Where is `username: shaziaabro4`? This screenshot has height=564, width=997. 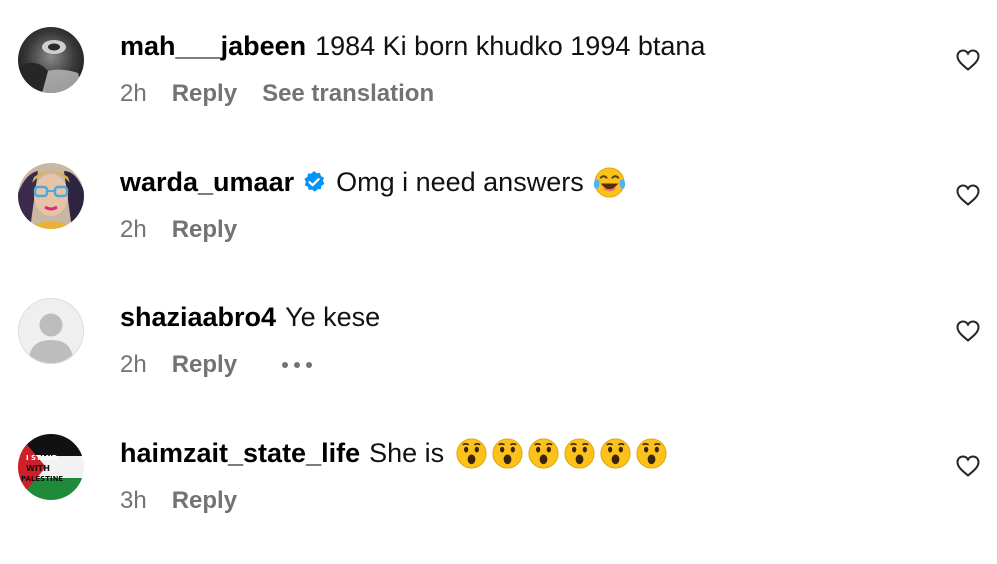
username: shaziaabro4 is located at coordinates (198, 317).